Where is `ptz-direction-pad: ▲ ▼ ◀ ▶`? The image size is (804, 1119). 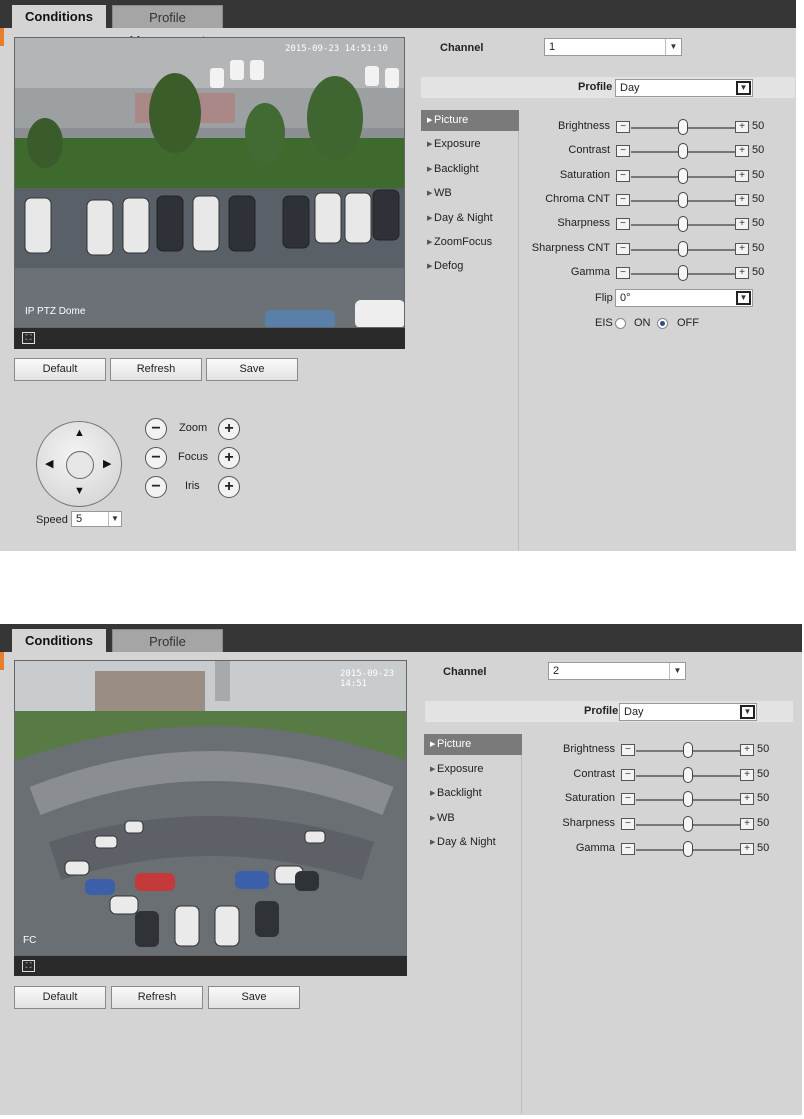
ptz-direction-pad: ▲ ▼ ◀ ▶ is located at coordinates (79, 464).